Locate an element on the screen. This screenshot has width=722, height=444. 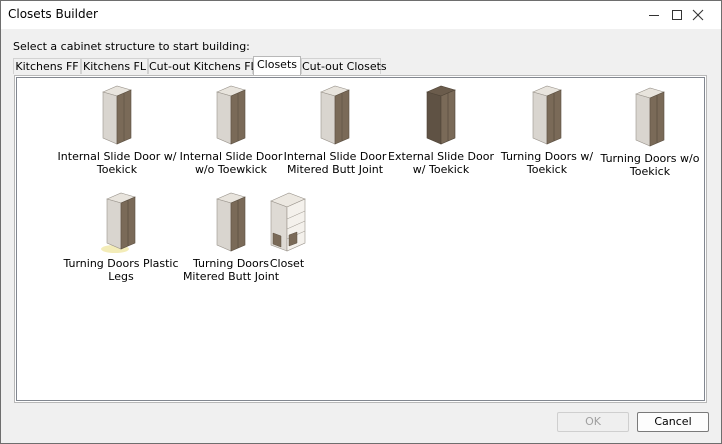
structure-label: Mitered Butt Joint is located at coordinates (335, 169).